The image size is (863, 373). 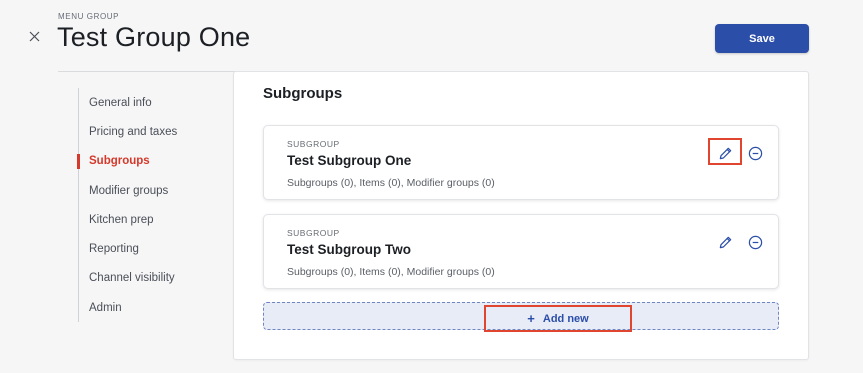 I want to click on page-title: Test Group One, so click(x=154, y=37).